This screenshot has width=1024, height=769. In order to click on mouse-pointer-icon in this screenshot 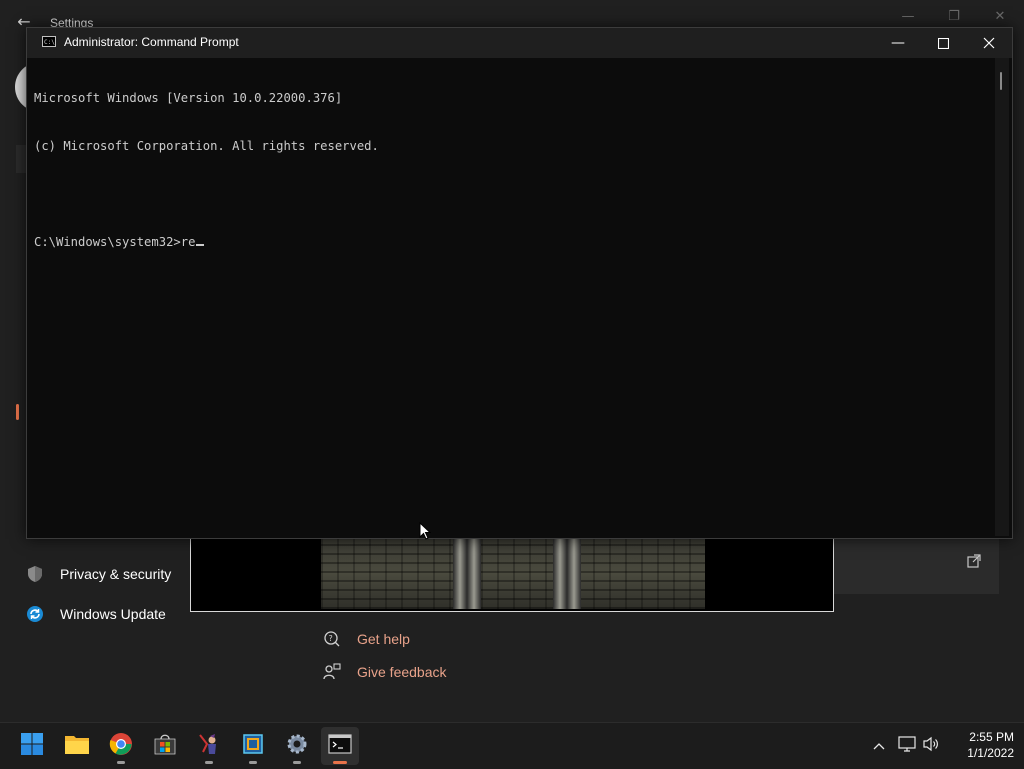, I will do `click(425, 530)`.